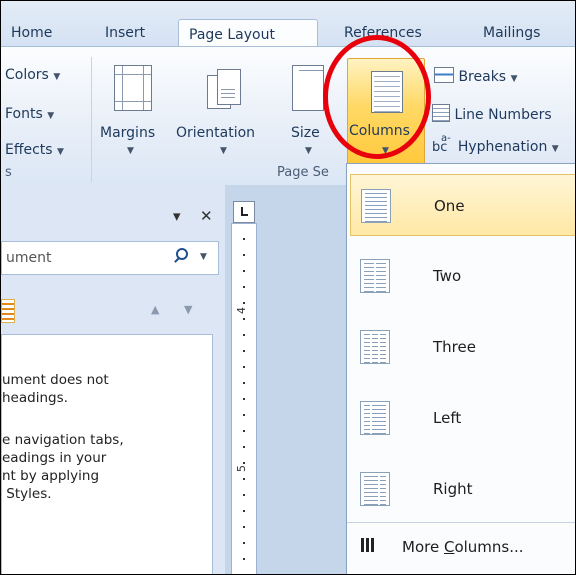  I want to click on margins-icon, so click(133, 88).